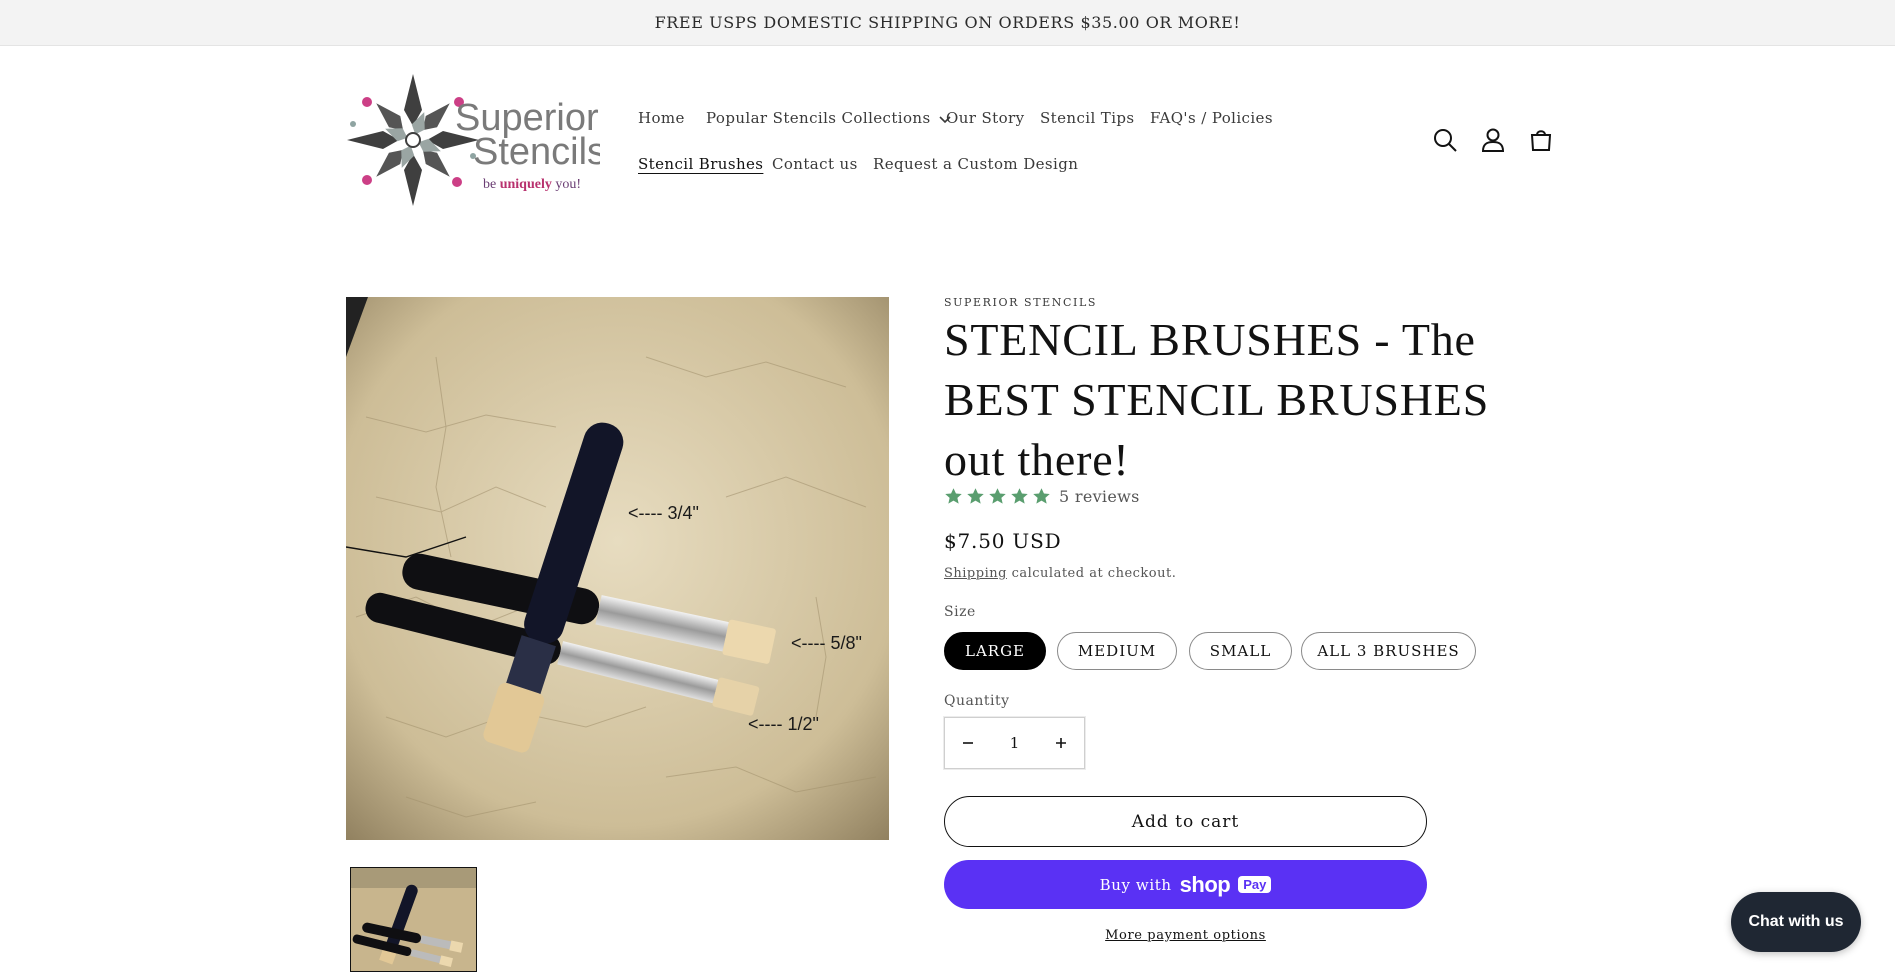 The width and height of the screenshot is (1895, 972). I want to click on store-logo: Superior Stencils be uniquely you!, so click(472, 140).